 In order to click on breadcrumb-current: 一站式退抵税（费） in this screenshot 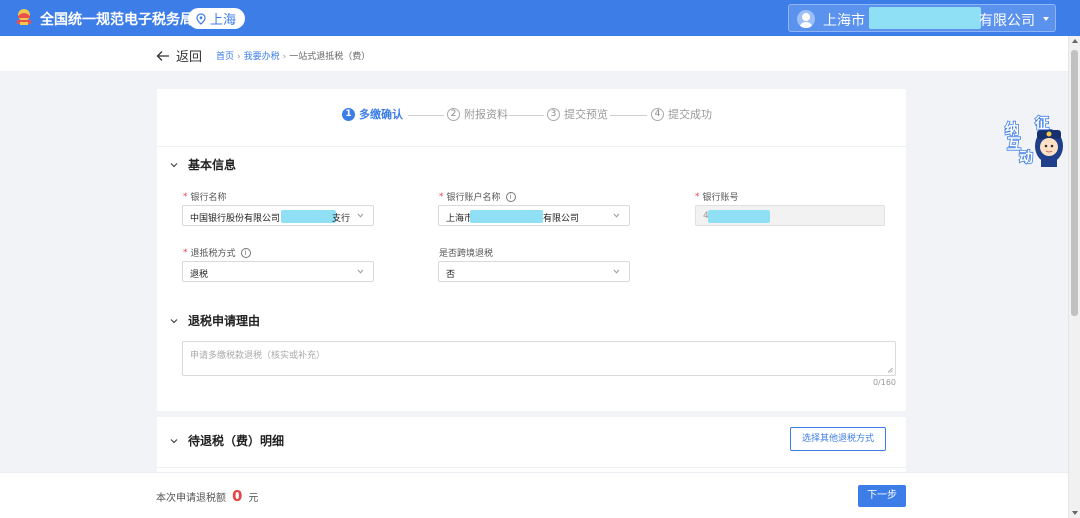, I will do `click(330, 57)`.